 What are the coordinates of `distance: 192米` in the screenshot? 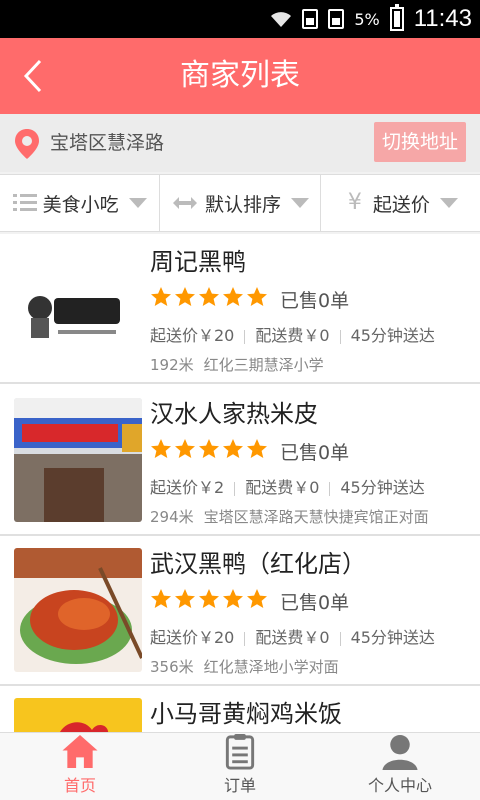 It's located at (172, 365).